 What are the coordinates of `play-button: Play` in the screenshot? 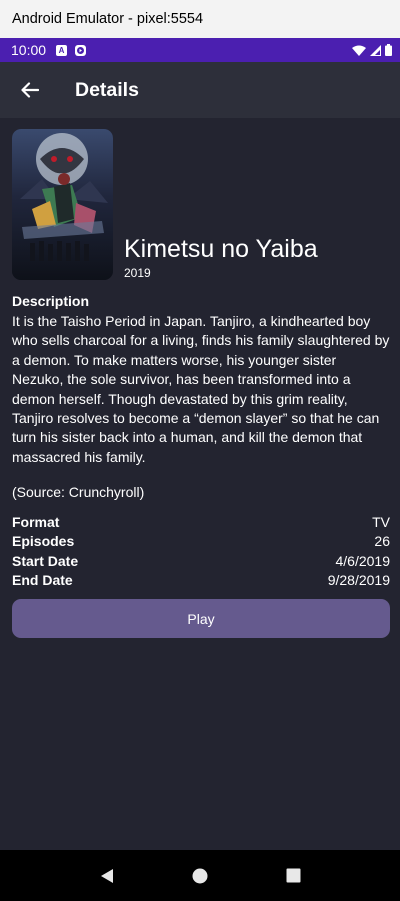 It's located at (201, 618).